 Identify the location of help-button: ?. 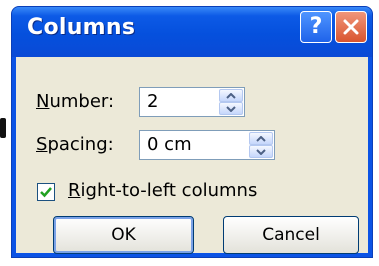
(316, 27).